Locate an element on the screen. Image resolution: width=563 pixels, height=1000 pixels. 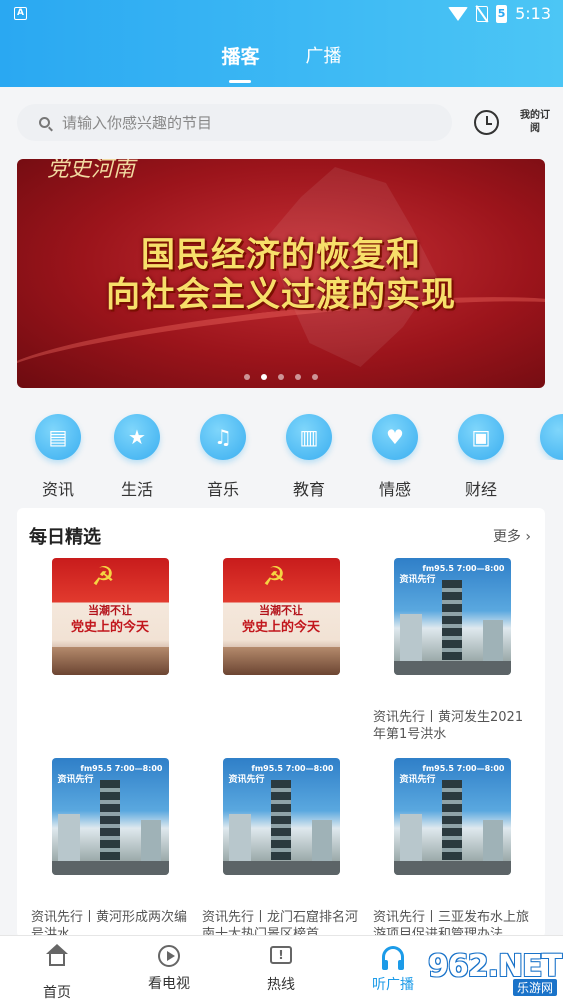
headphones-icon is located at coordinates (393, 958).